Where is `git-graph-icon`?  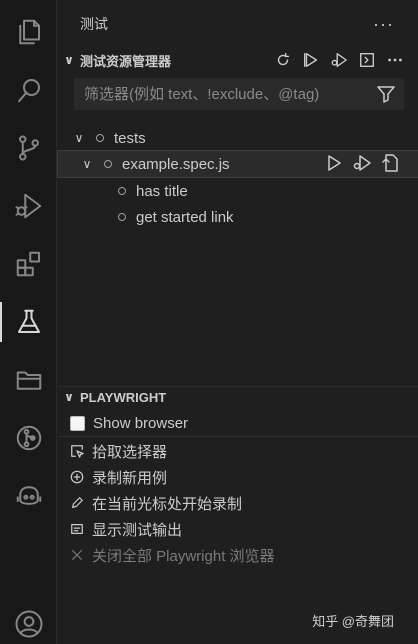
git-graph-icon is located at coordinates (28, 438).